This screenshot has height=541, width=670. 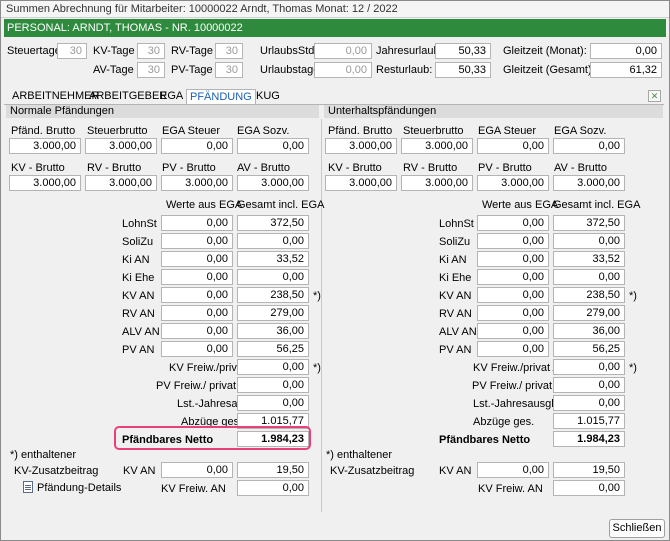 I want to click on right-row-gesamt-field: 33,52, so click(x=589, y=259).